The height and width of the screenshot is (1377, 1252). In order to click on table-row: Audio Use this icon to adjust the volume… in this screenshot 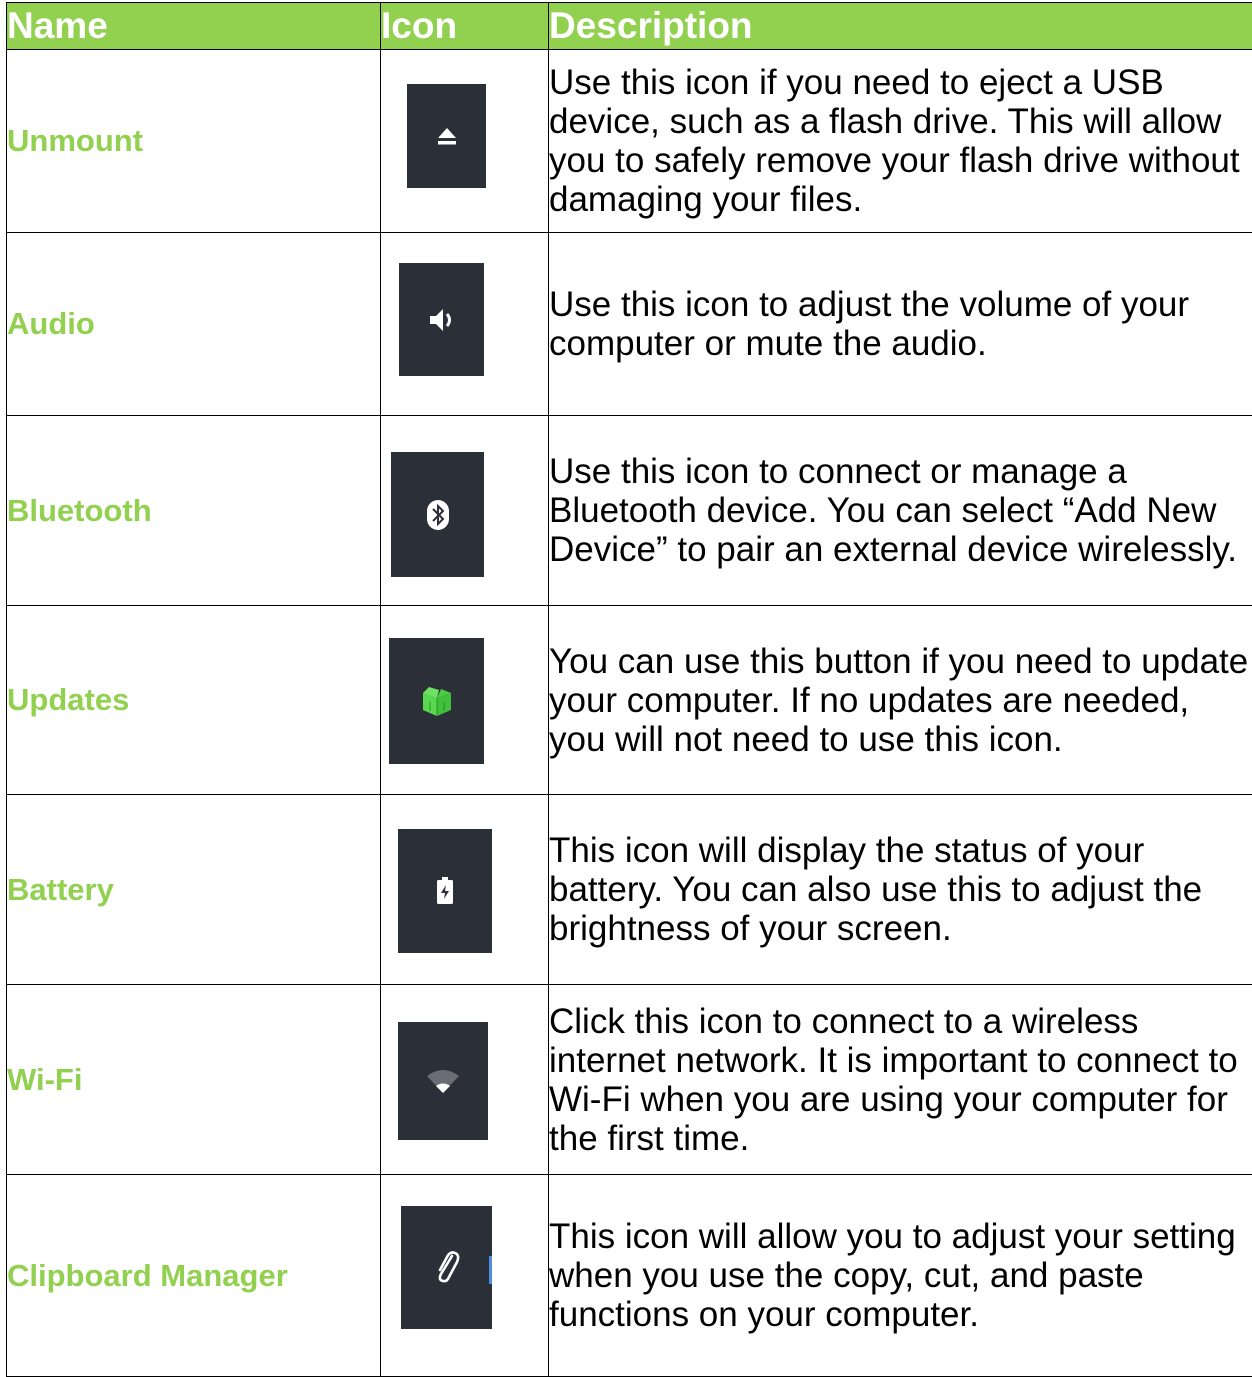, I will do `click(629, 324)`.